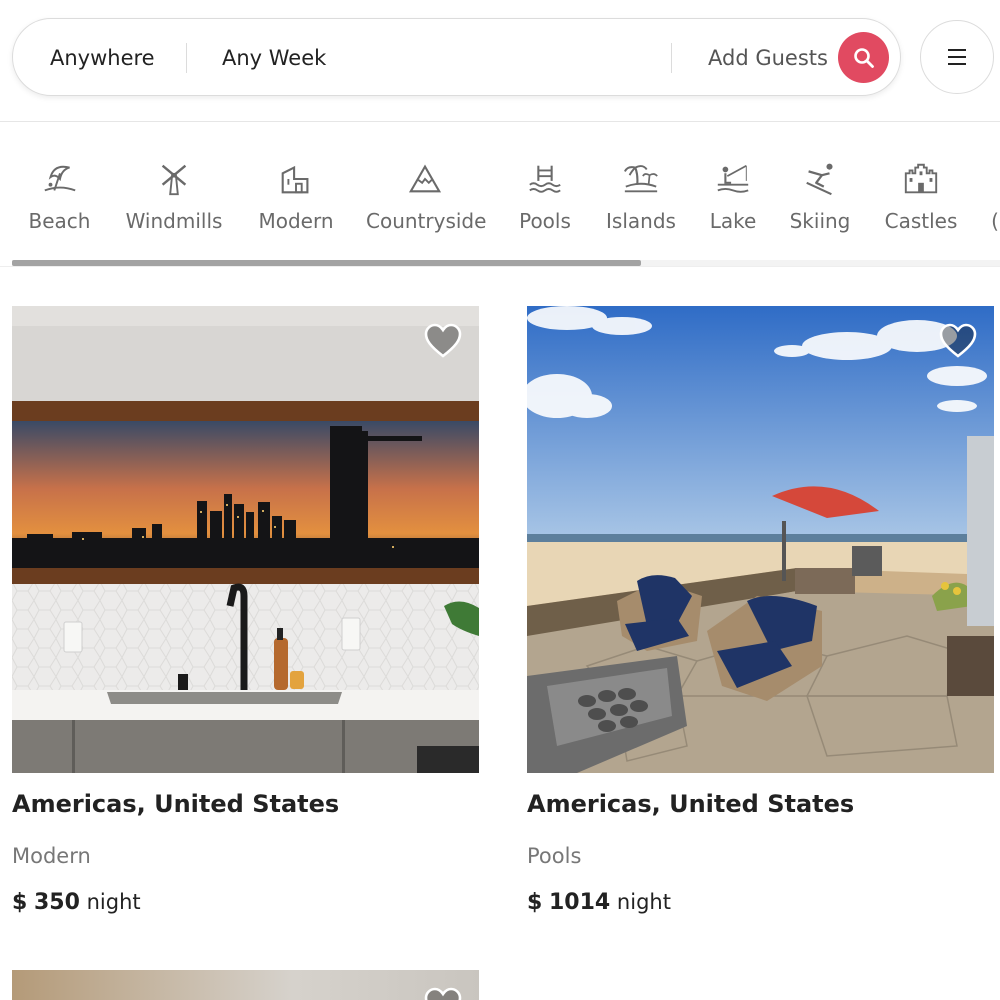 This screenshot has height=1000, width=1000. I want to click on category-label-cutoff: (, so click(995, 221).